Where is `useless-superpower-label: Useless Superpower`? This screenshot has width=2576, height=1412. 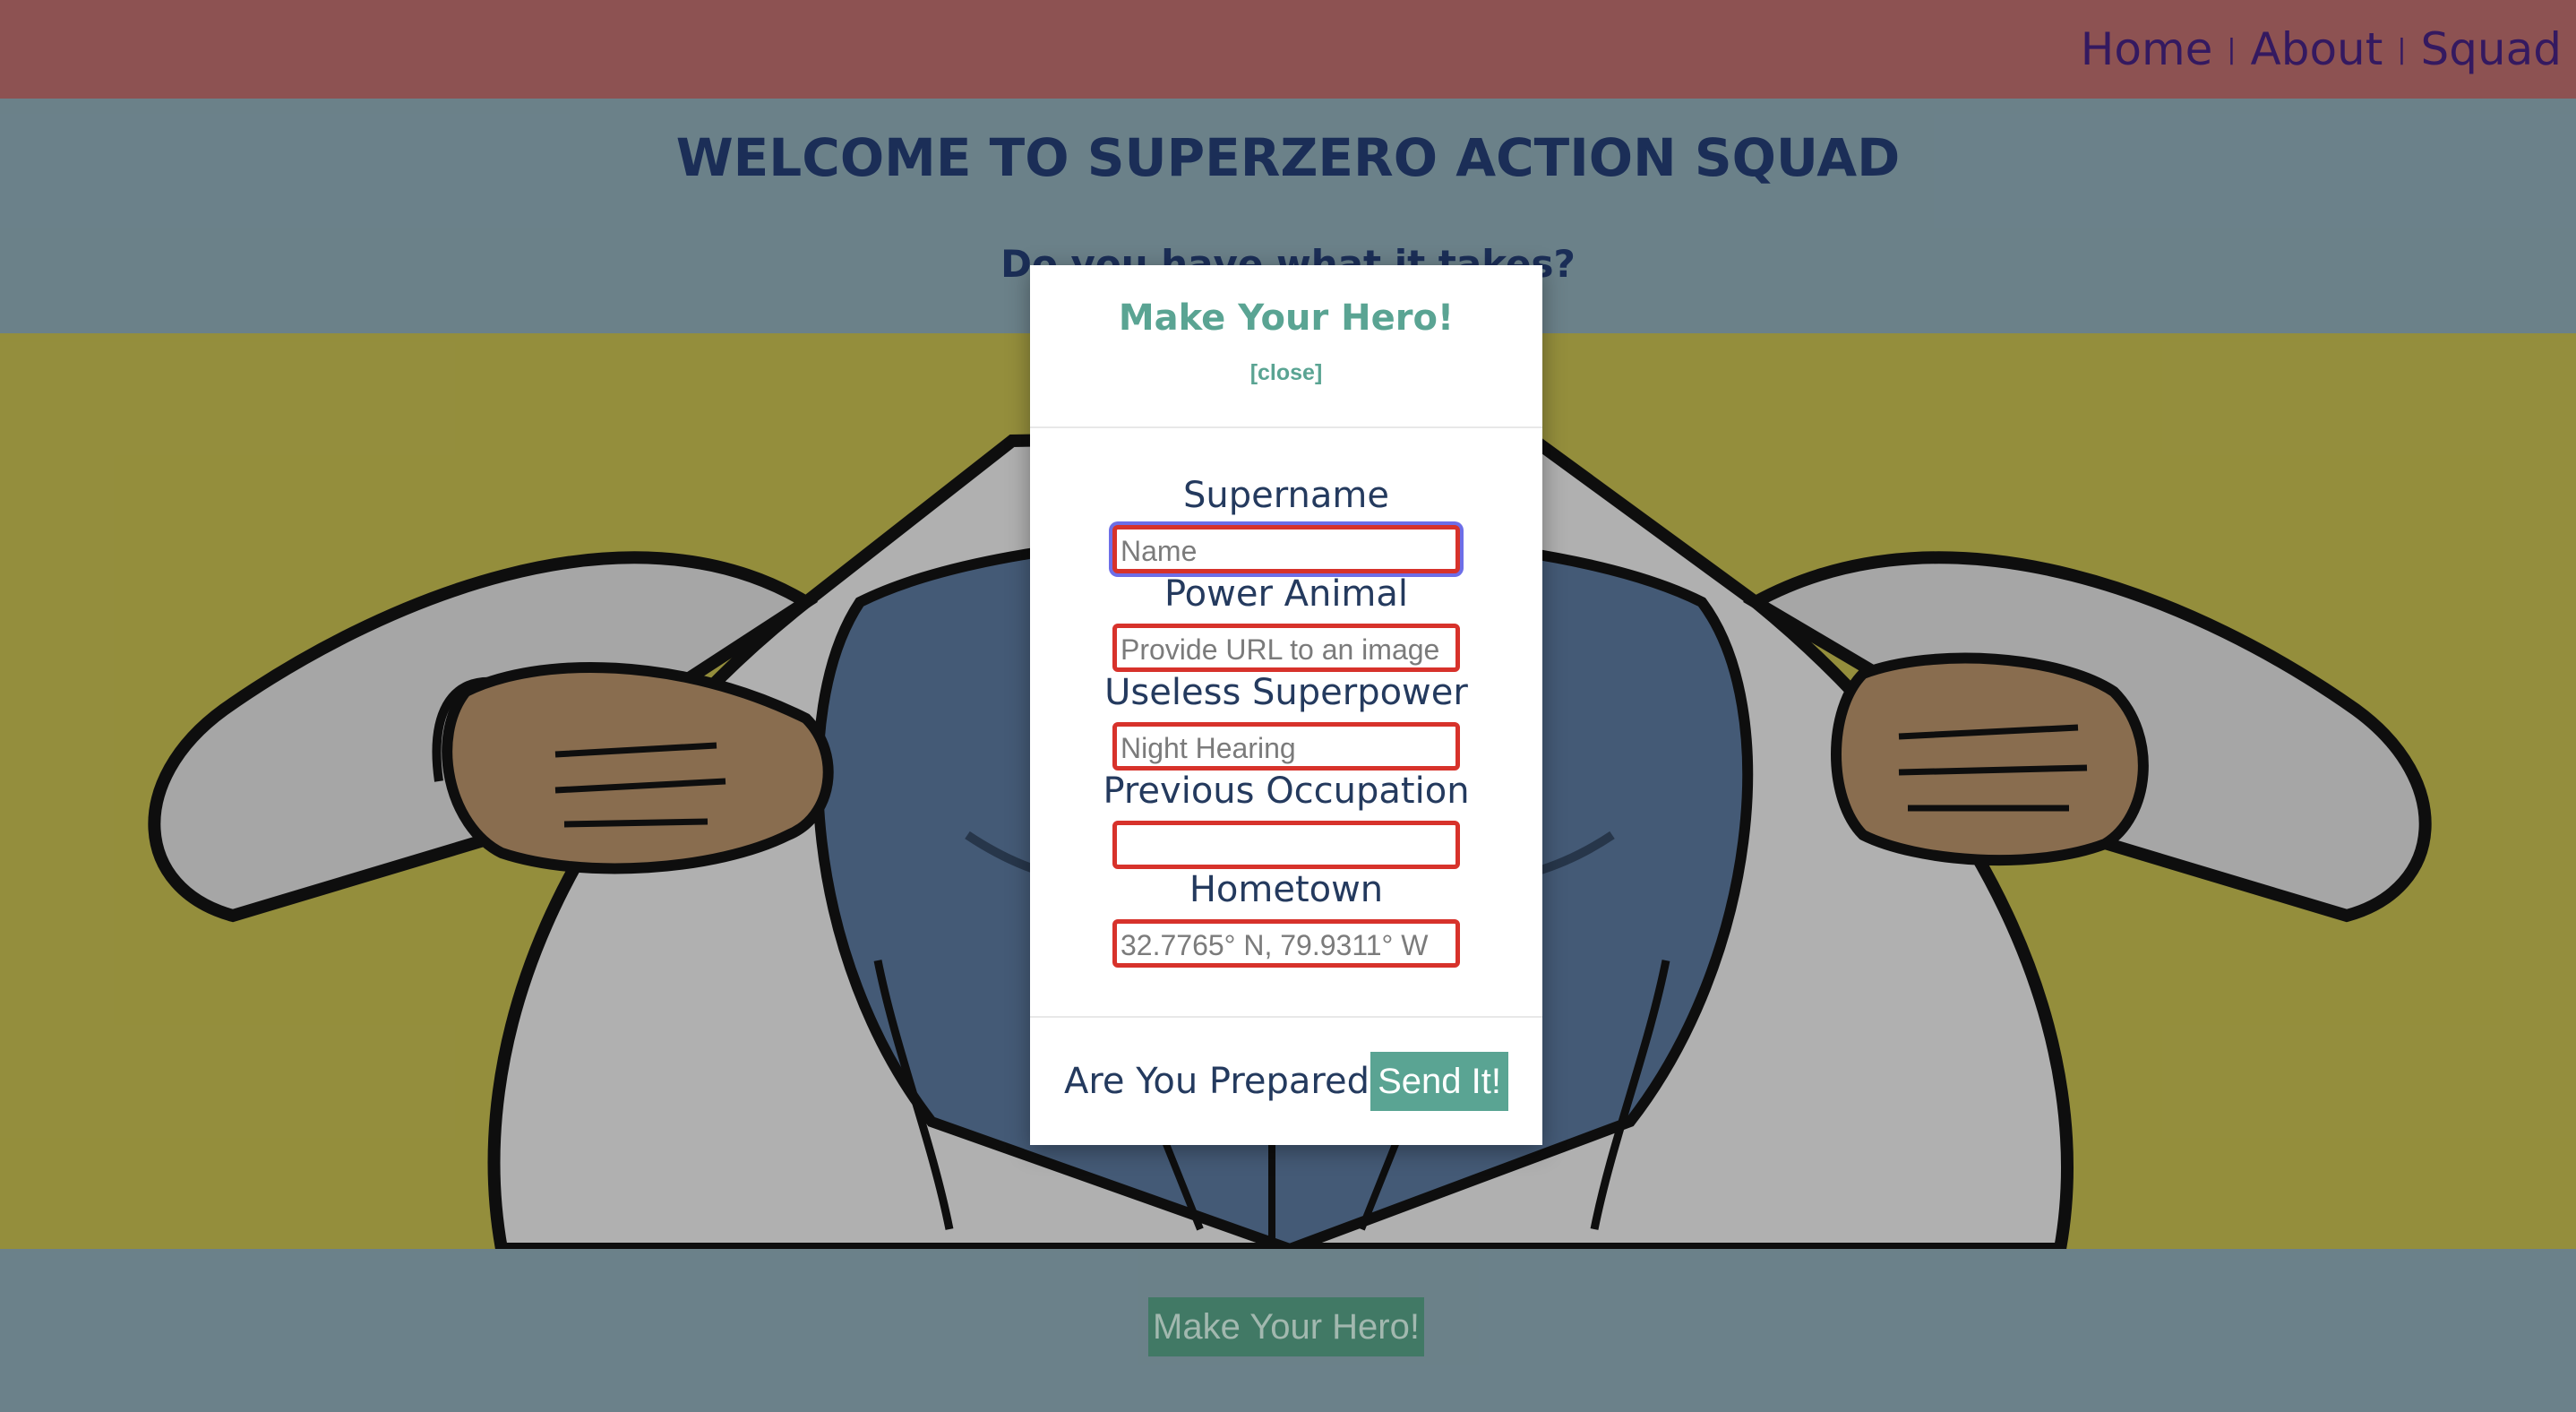 useless-superpower-label: Useless Superpower is located at coordinates (1286, 692).